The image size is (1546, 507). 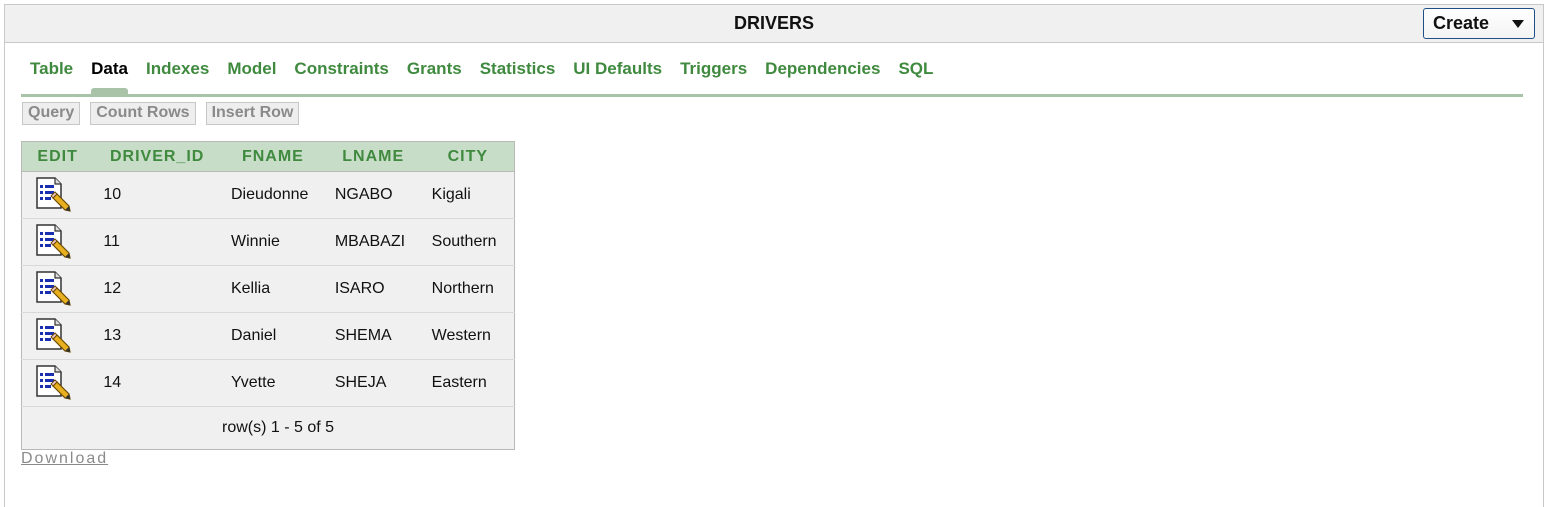 I want to click on page-title: DRIVERS, so click(x=773, y=23).